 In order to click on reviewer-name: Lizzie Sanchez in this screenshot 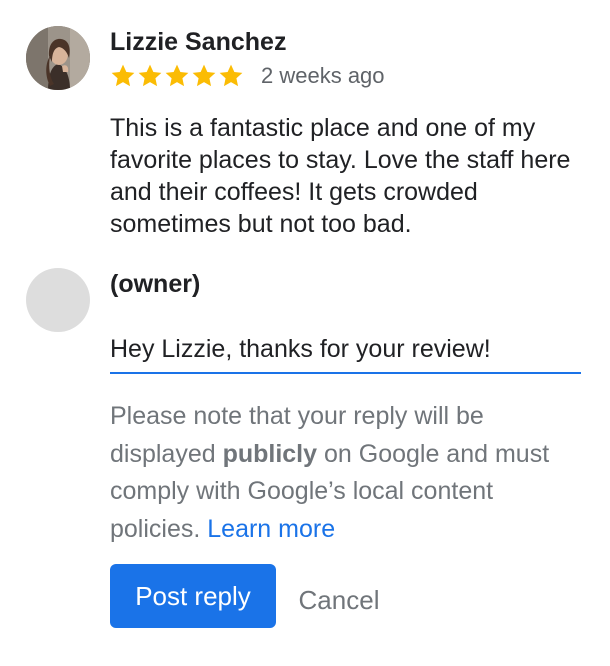, I will do `click(198, 42)`.